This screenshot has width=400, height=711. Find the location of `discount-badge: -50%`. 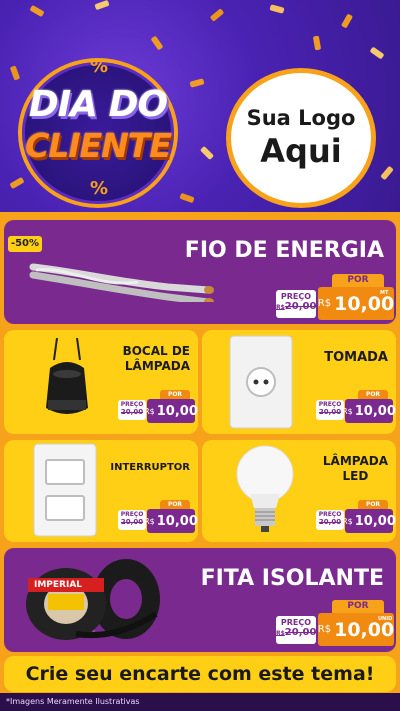

discount-badge: -50% is located at coordinates (25, 244).